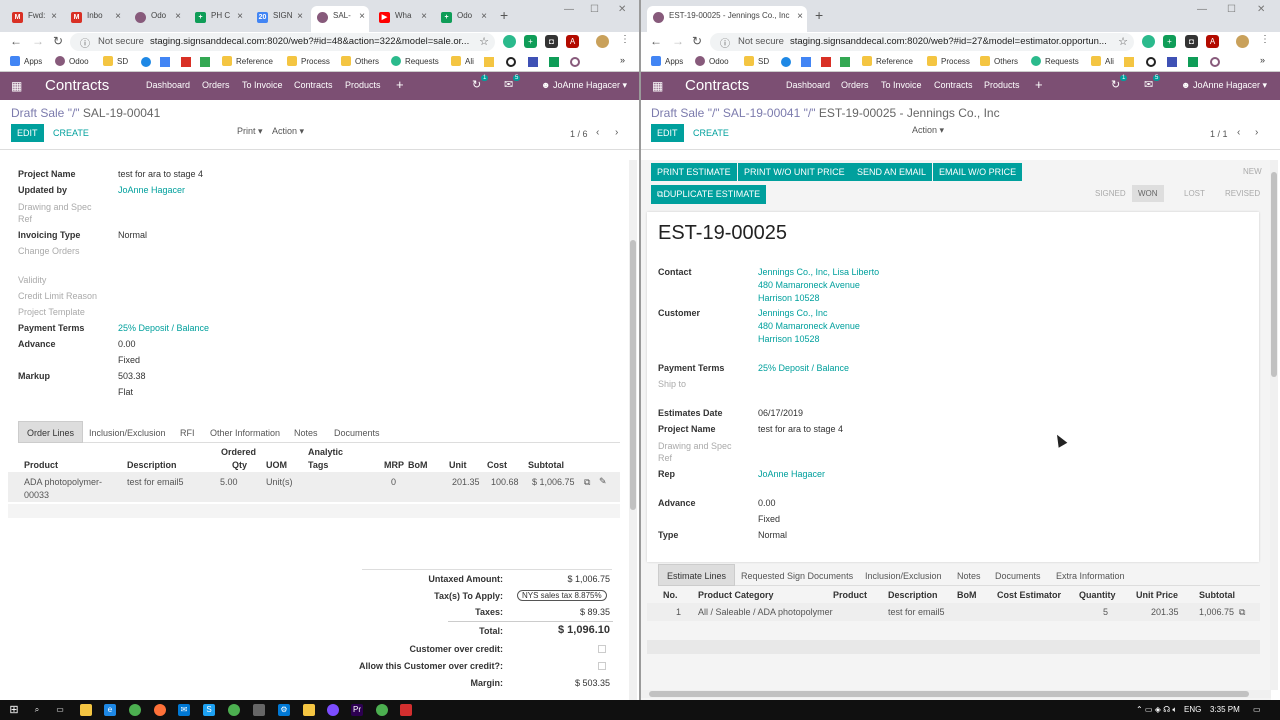 This screenshot has width=1280, height=720. What do you see at coordinates (678, 41) in the screenshot?
I see `forward-icon: →` at bounding box center [678, 41].